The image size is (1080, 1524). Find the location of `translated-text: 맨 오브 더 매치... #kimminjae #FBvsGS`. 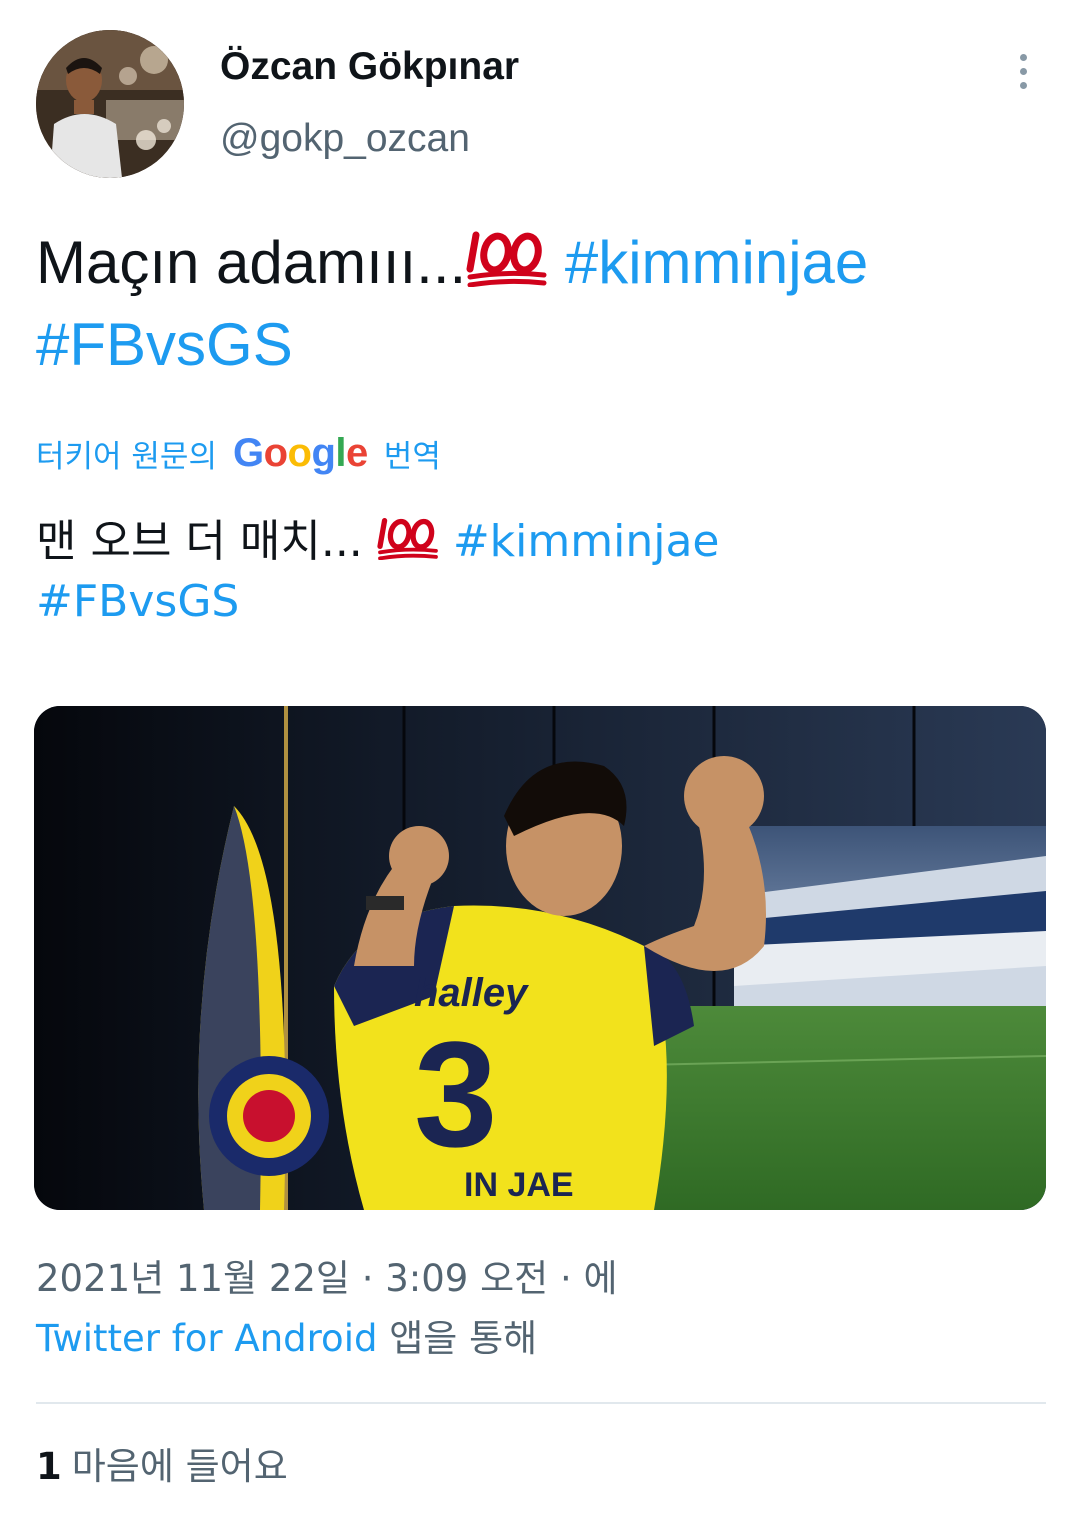

translated-text: 맨 오브 더 매치... #kimminjae #FBvsGS is located at coordinates (541, 572).